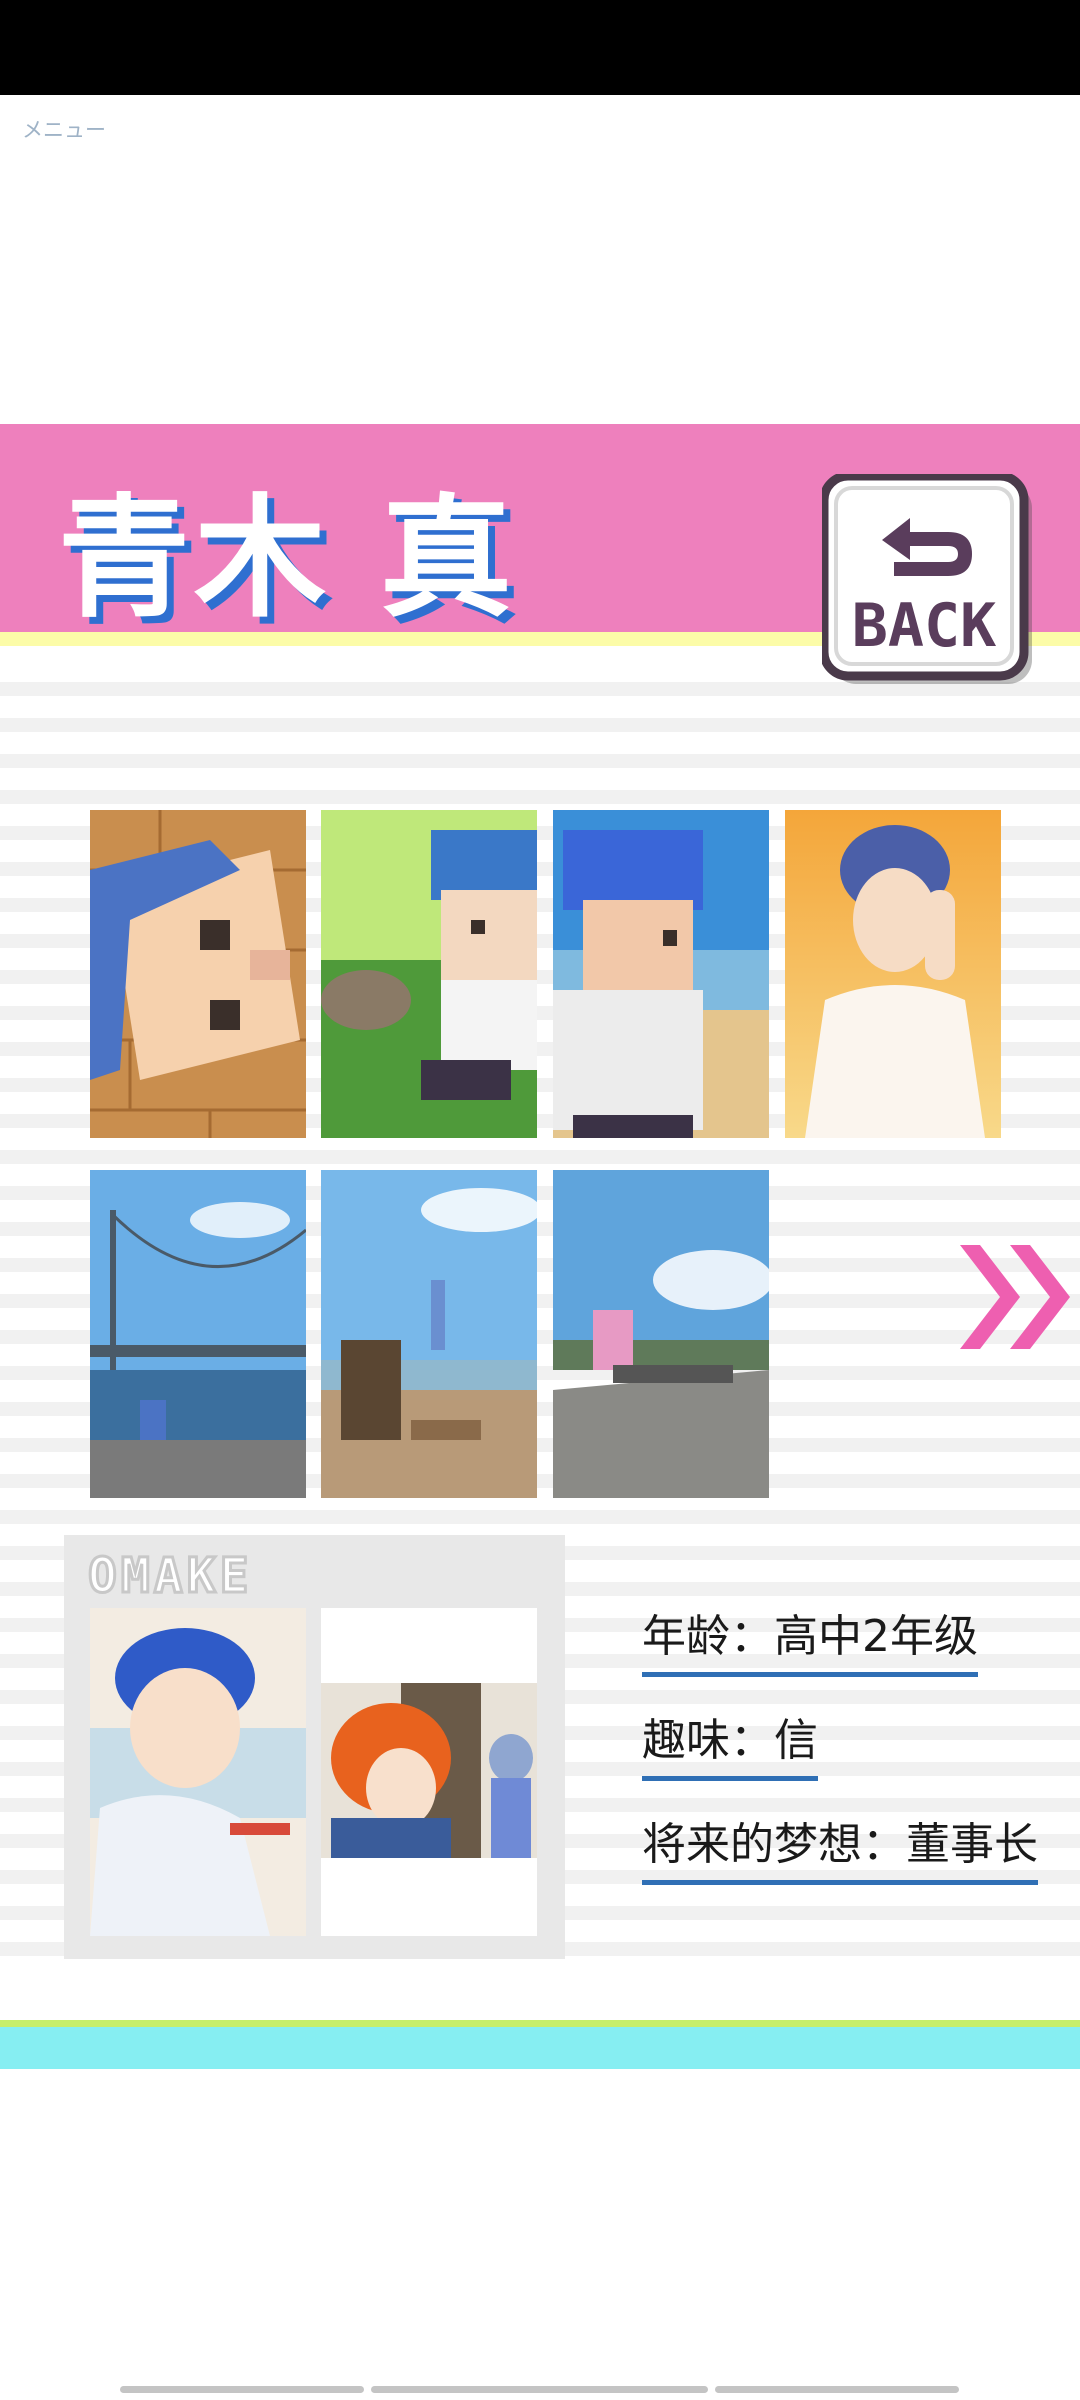 The width and height of the screenshot is (1080, 2400). What do you see at coordinates (170, 1576) in the screenshot?
I see `omake-label: OMAKE` at bounding box center [170, 1576].